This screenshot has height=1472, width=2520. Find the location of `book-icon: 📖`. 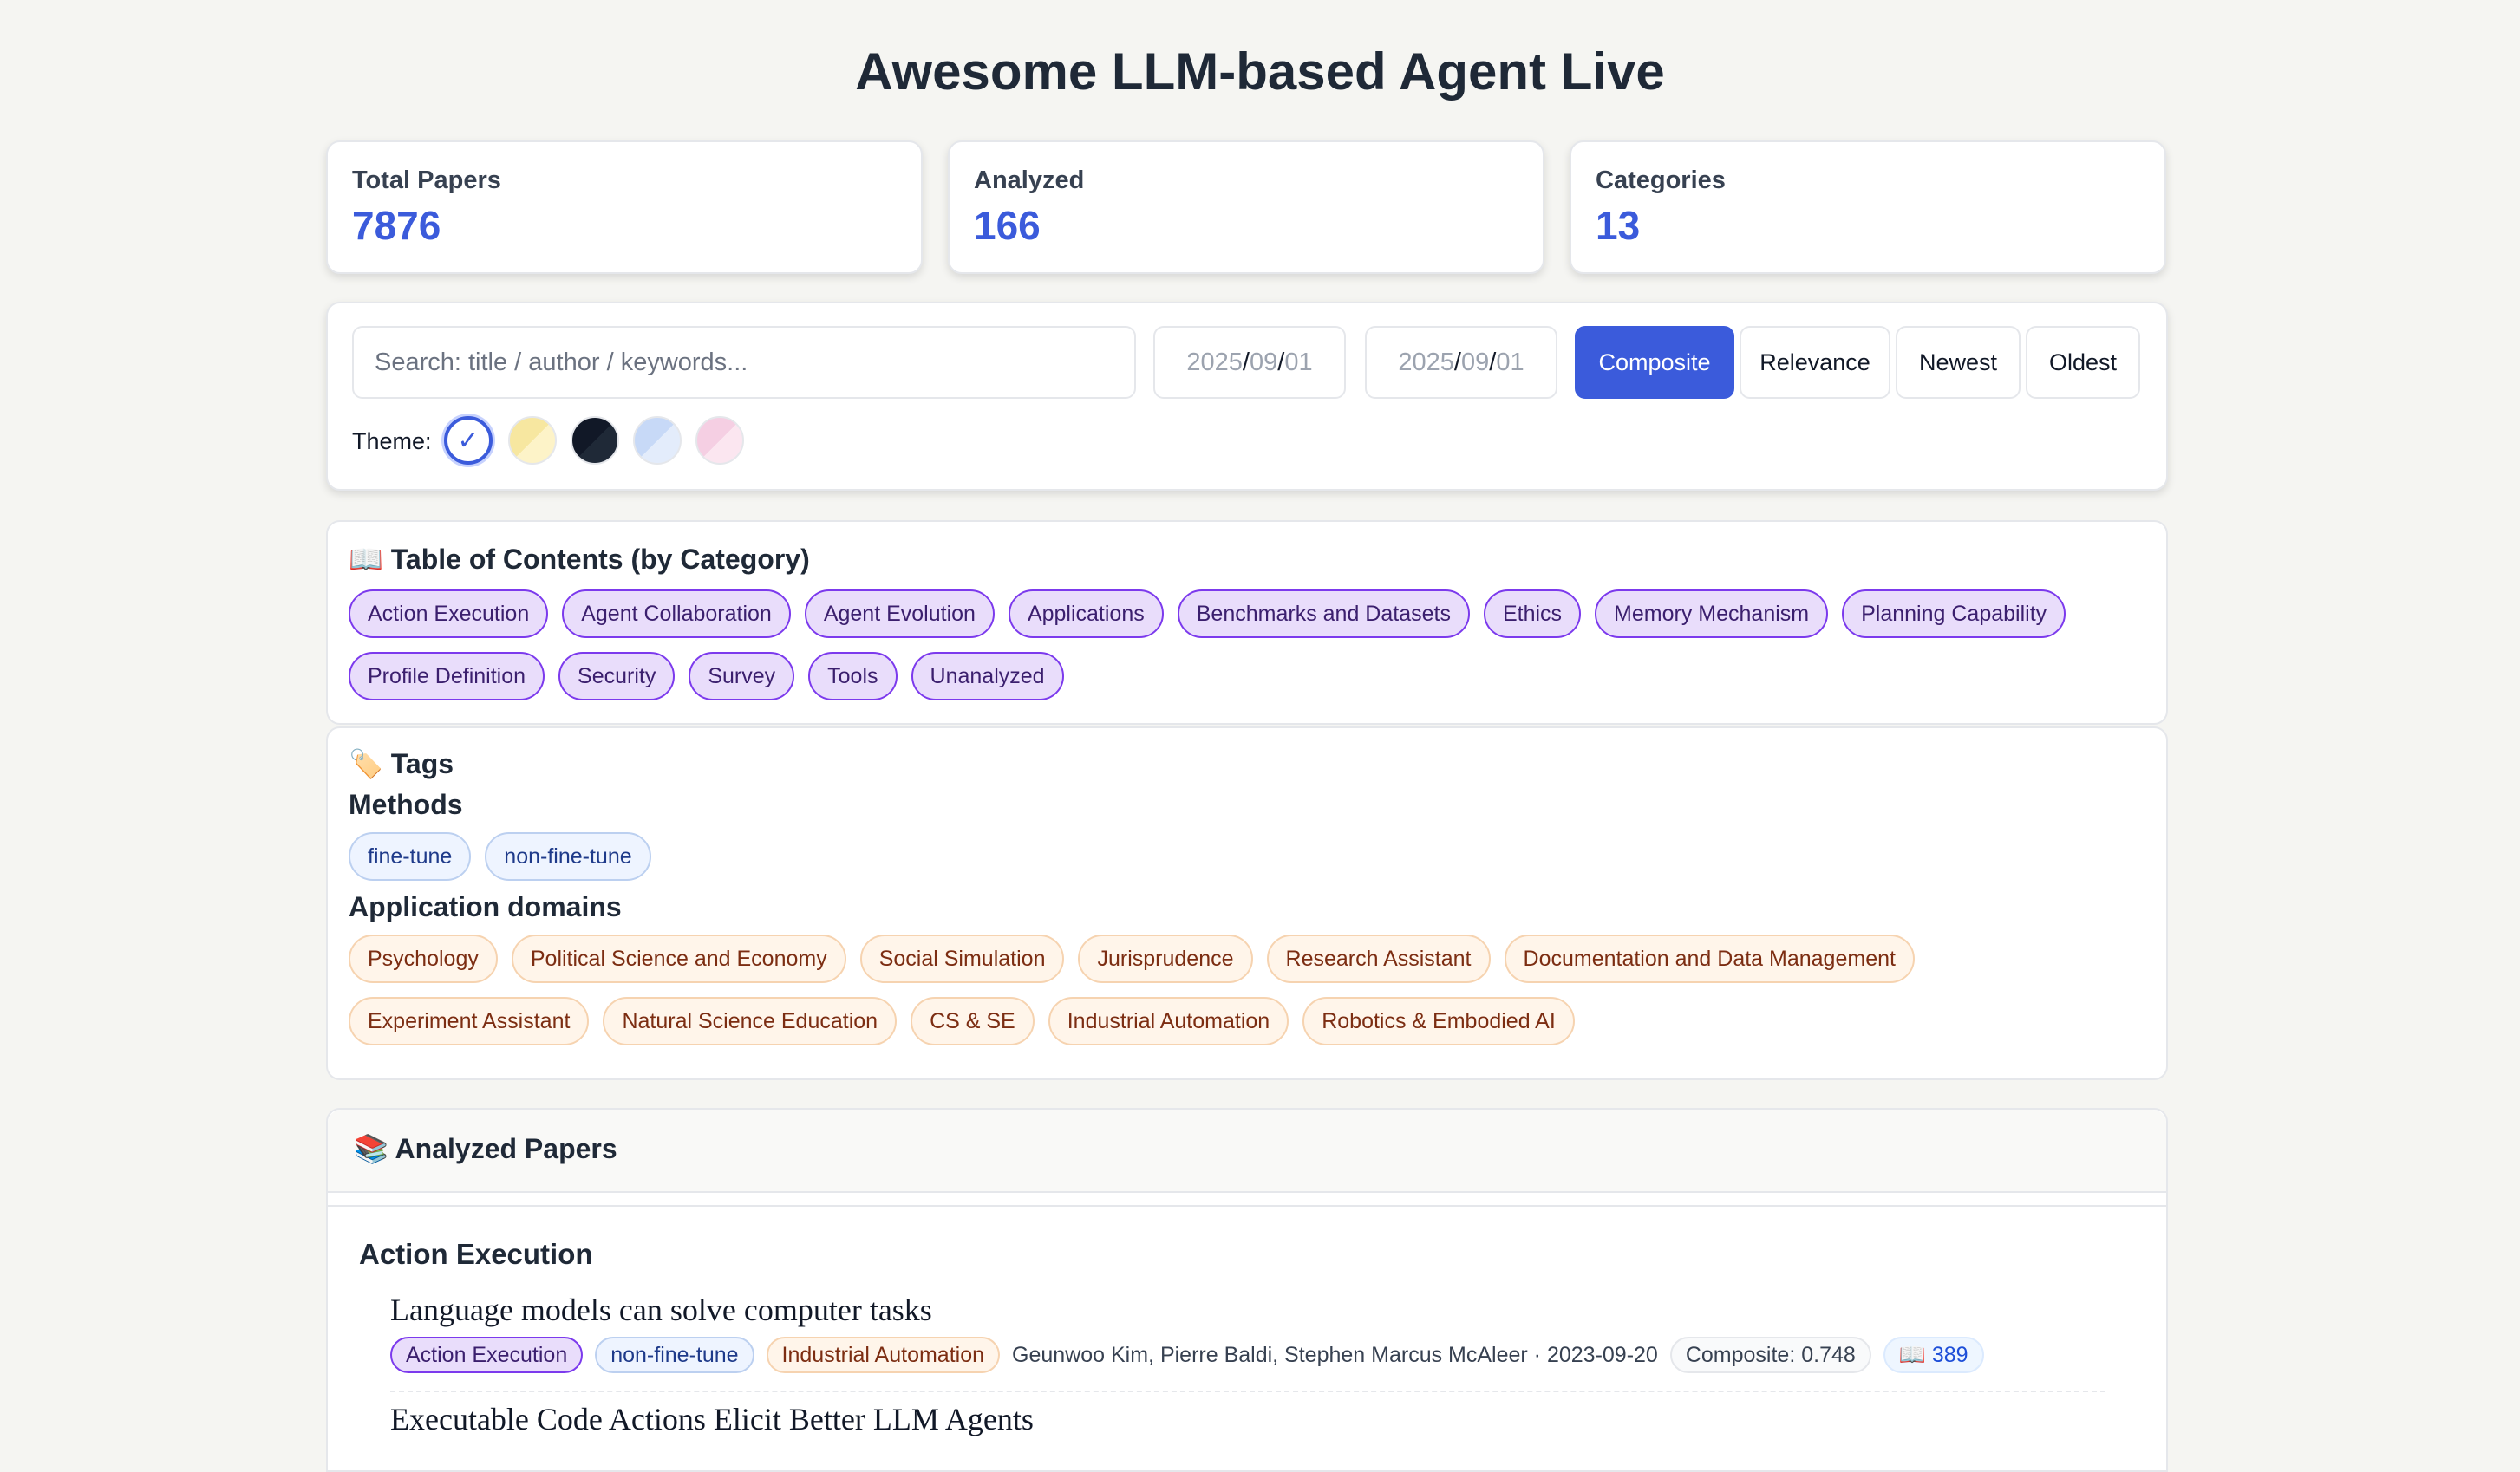

book-icon: 📖 is located at coordinates (366, 559).